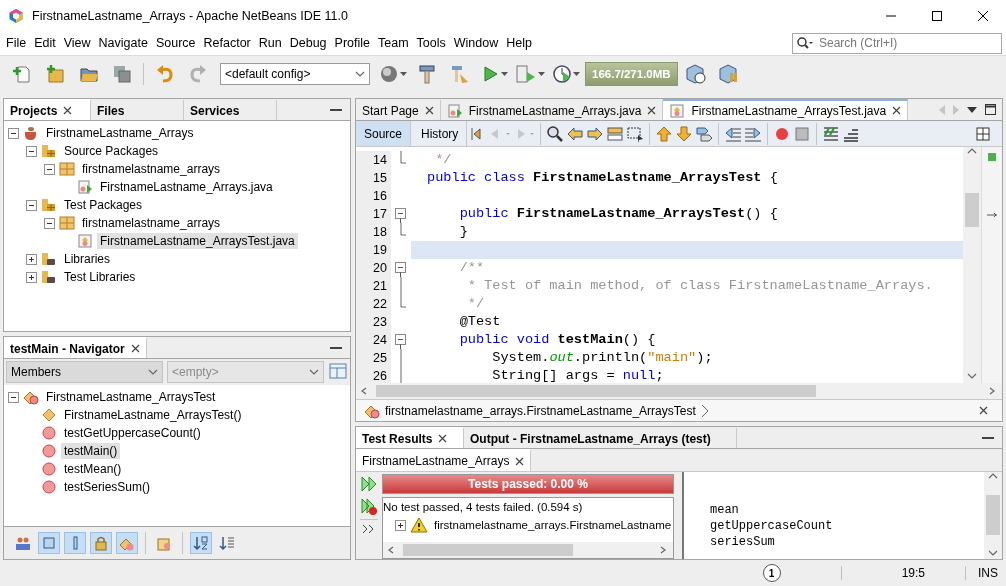  What do you see at coordinates (107, 487) in the screenshot?
I see `tree-item: testSeriesSum()` at bounding box center [107, 487].